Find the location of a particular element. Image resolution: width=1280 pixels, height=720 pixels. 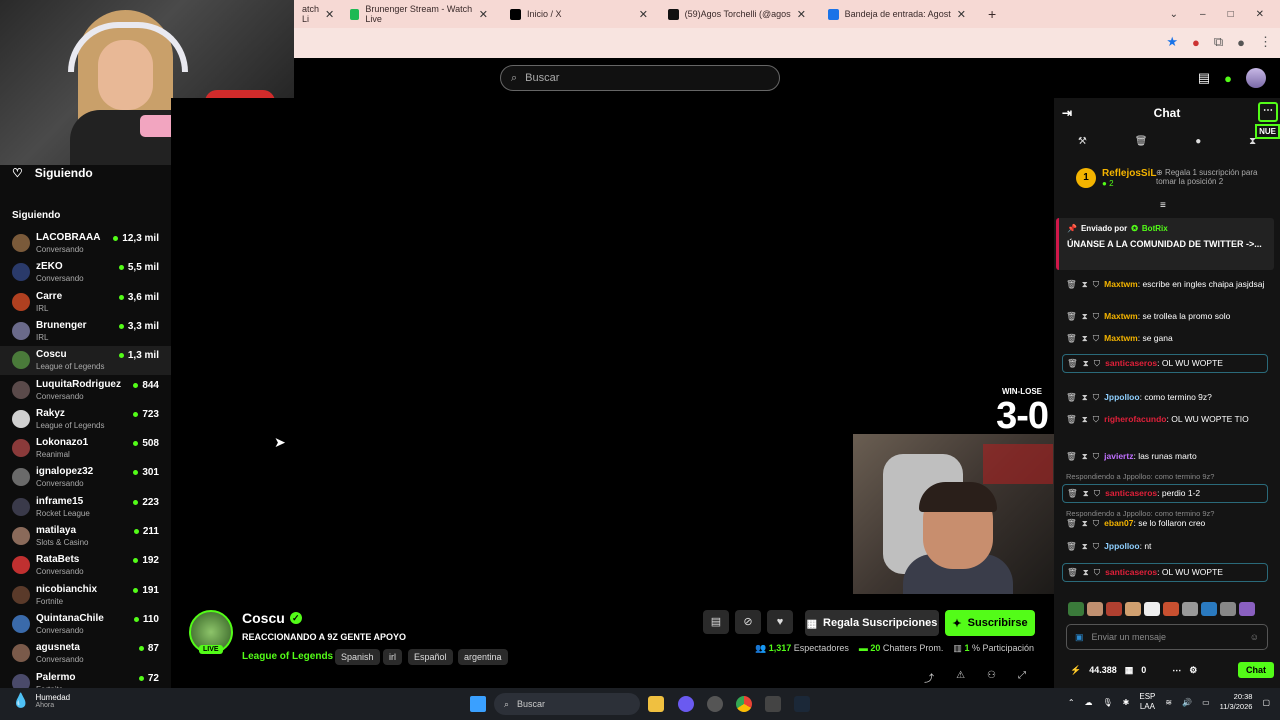

search-input: ⌕ Buscar is located at coordinates (640, 78).